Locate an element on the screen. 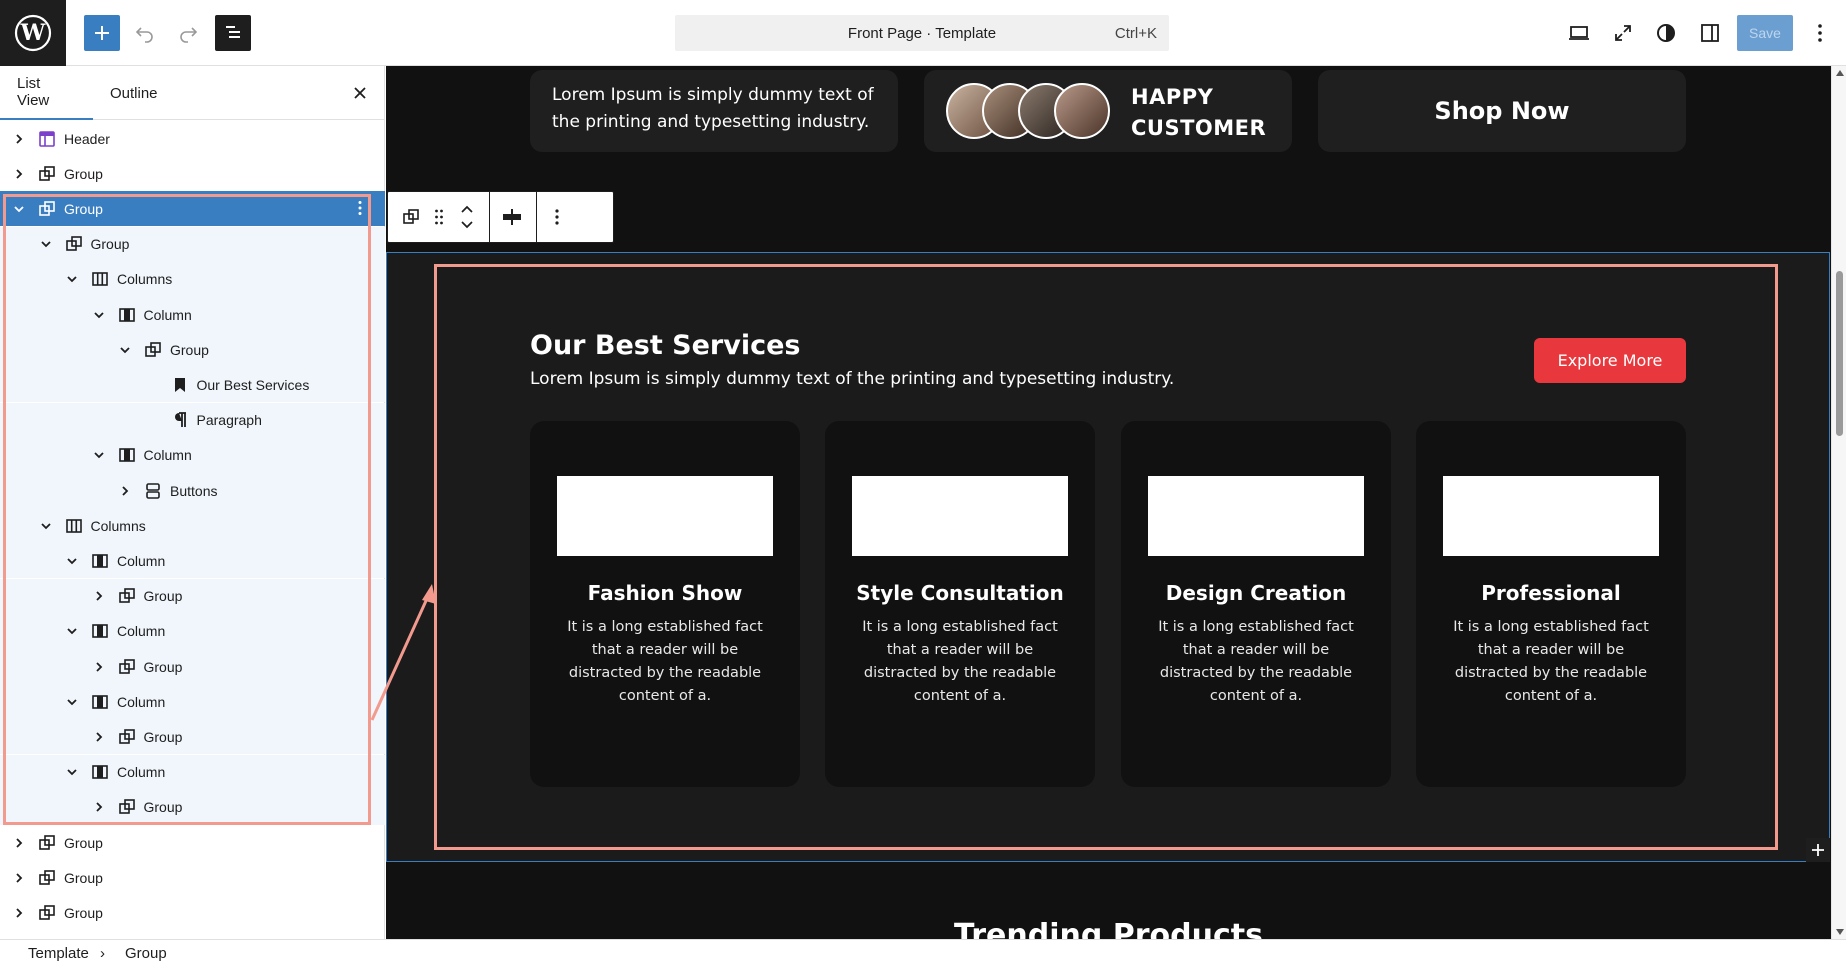 This screenshot has width=1846, height=966. card-title: Style Consultation is located at coordinates (960, 593).